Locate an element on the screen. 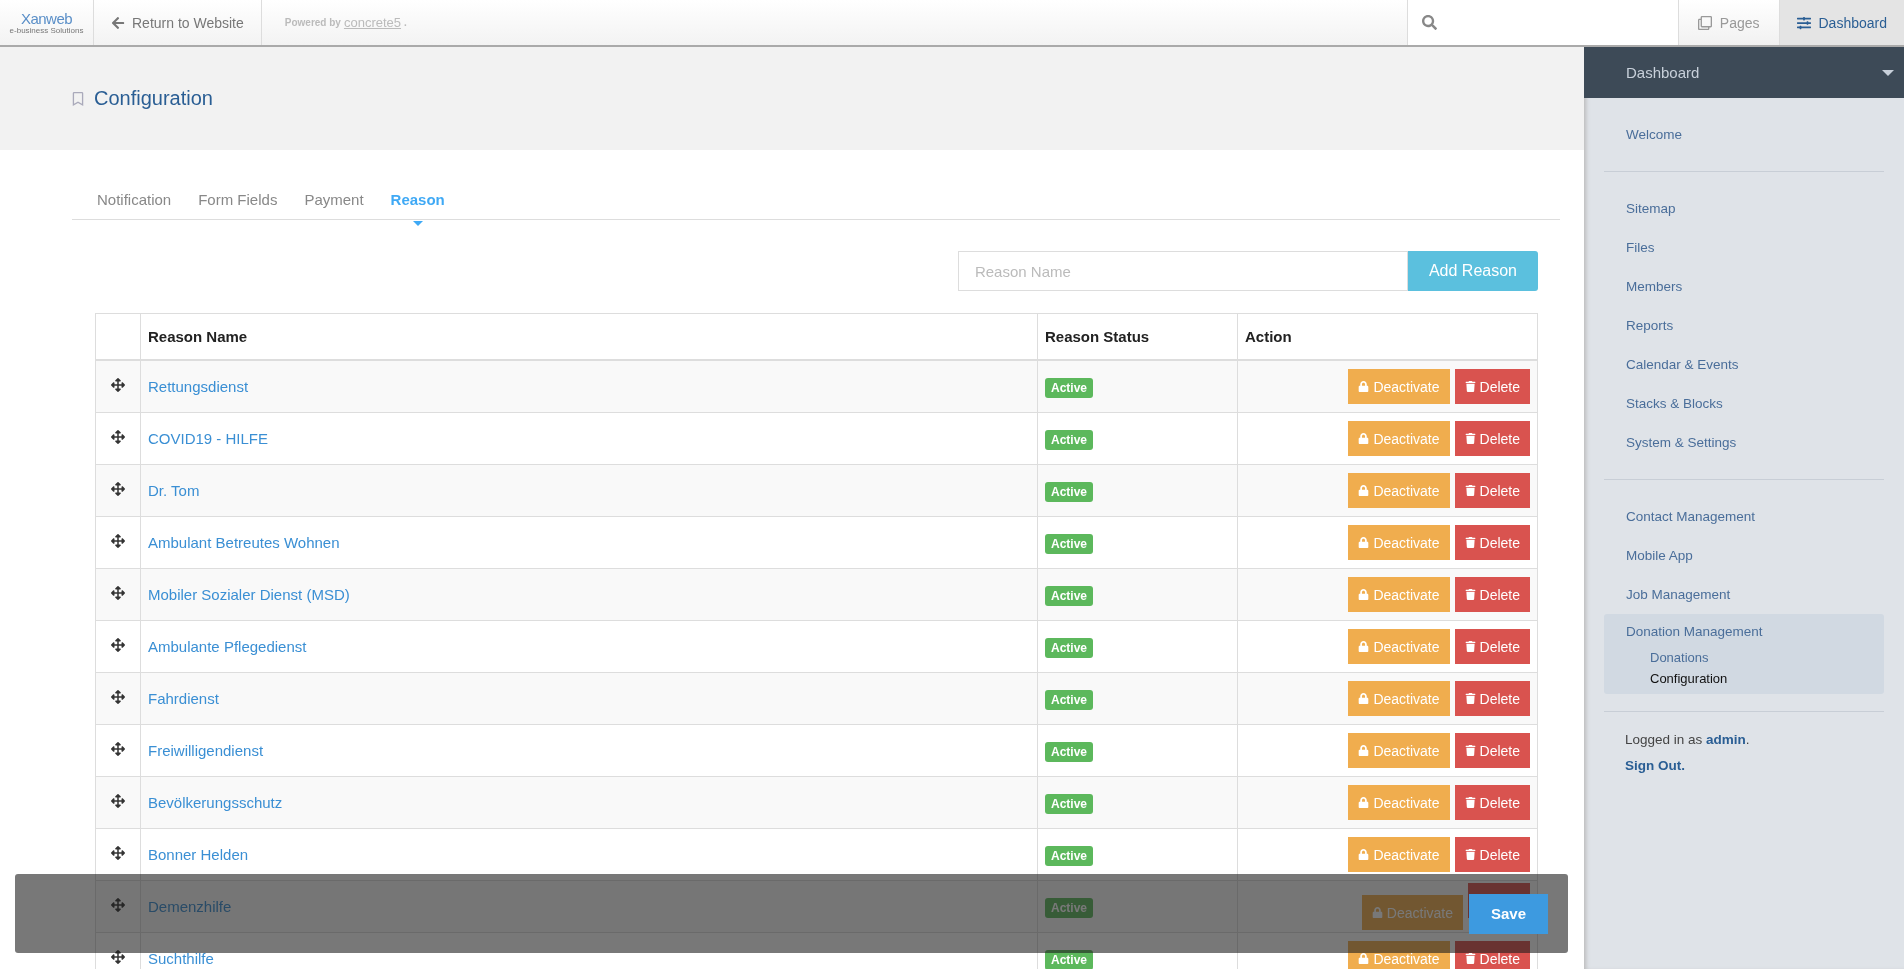 The height and width of the screenshot is (969, 1904). tab: Notification is located at coordinates (134, 199).